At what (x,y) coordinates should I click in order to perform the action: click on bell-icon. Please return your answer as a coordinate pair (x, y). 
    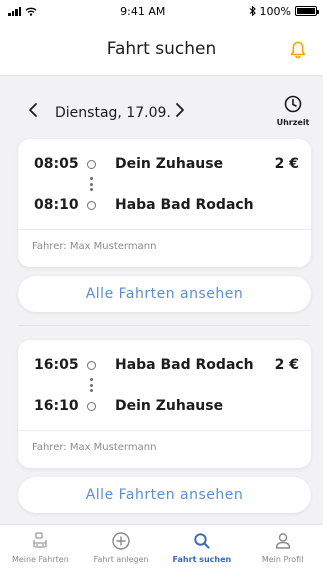
    Looking at the image, I should click on (298, 50).